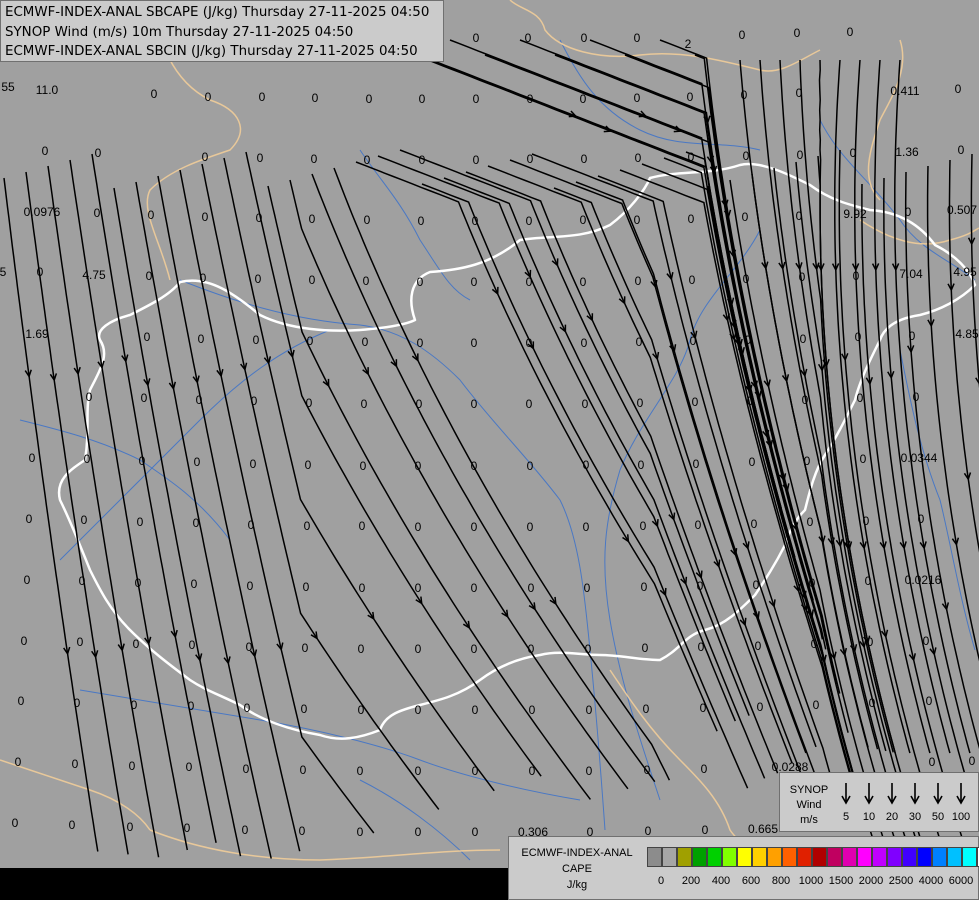 This screenshot has width=979, height=900. I want to click on field-value: 0.507, so click(962, 210).